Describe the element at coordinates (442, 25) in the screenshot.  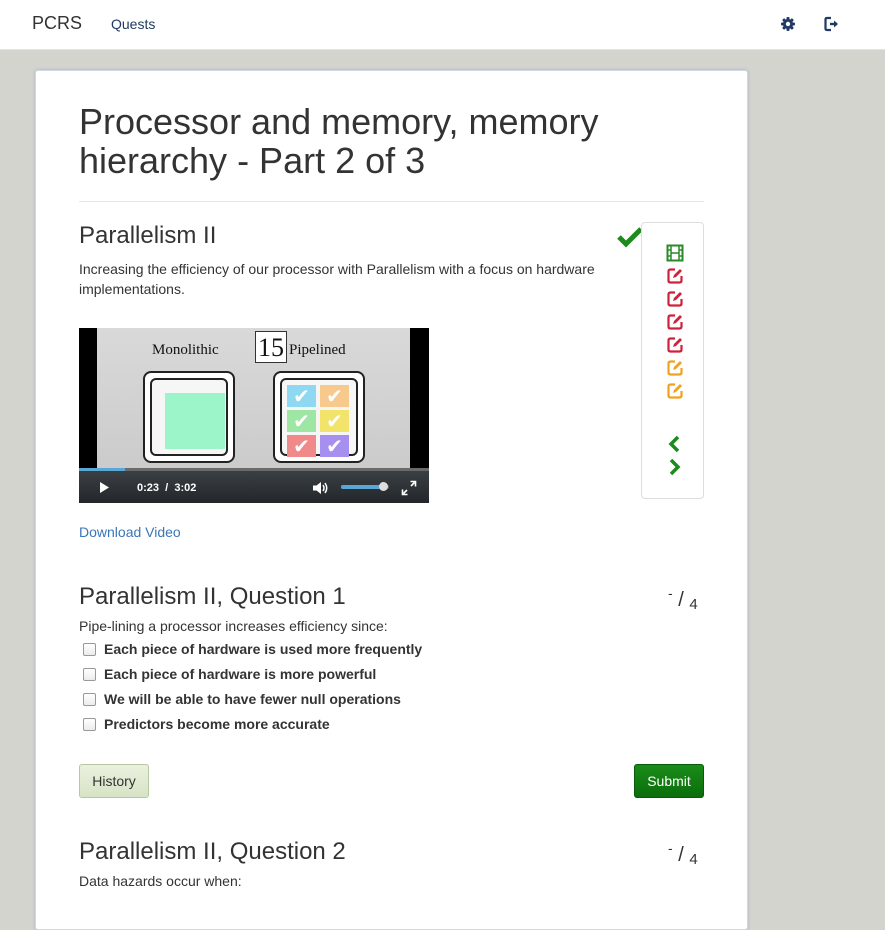
I see `top-navbar: PCRS Quests` at that location.